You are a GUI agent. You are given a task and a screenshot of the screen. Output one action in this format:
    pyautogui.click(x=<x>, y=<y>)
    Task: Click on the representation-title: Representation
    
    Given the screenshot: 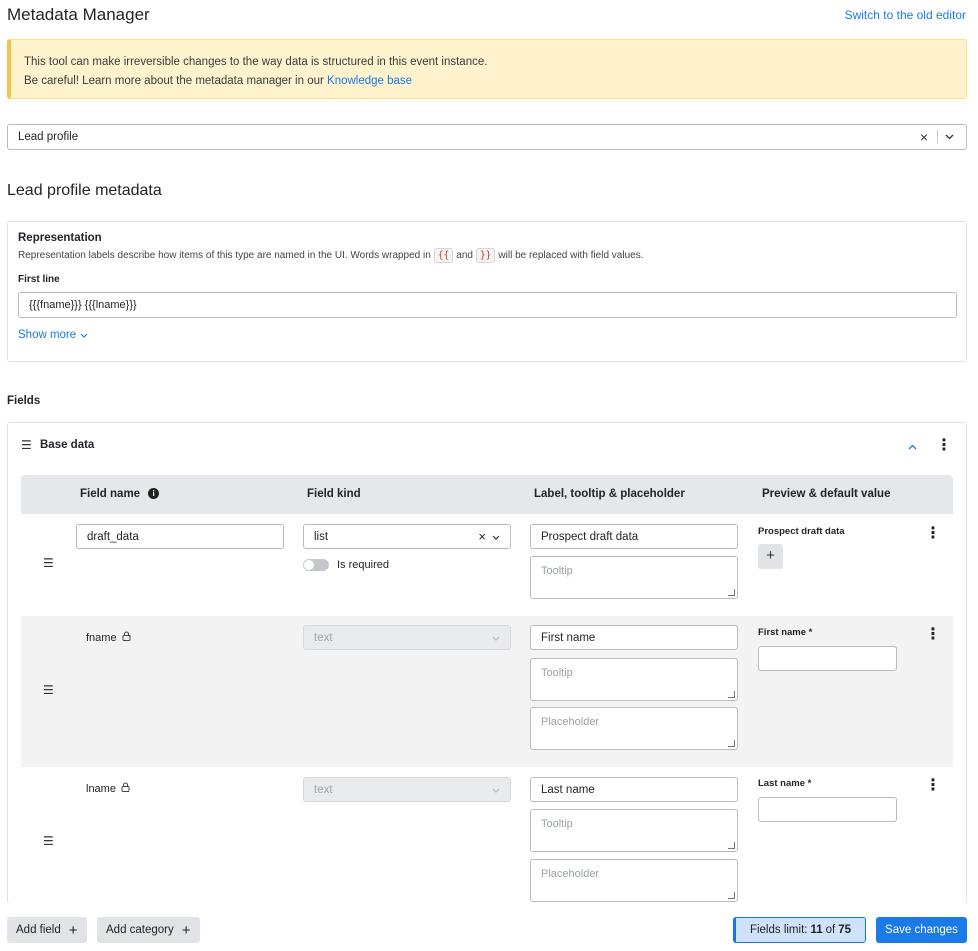 What is the action you would take?
    pyautogui.click(x=60, y=238)
    